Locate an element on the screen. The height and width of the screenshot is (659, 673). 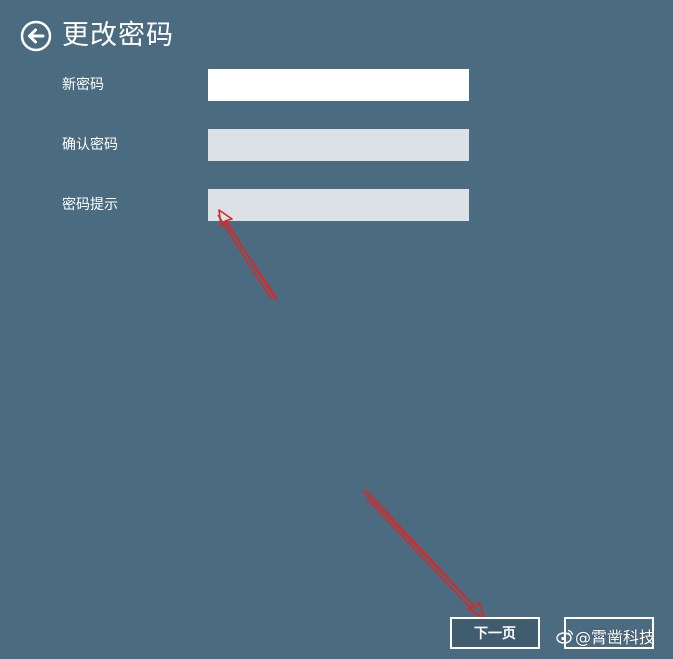
back-arrow-circle-icon is located at coordinates (36, 36).